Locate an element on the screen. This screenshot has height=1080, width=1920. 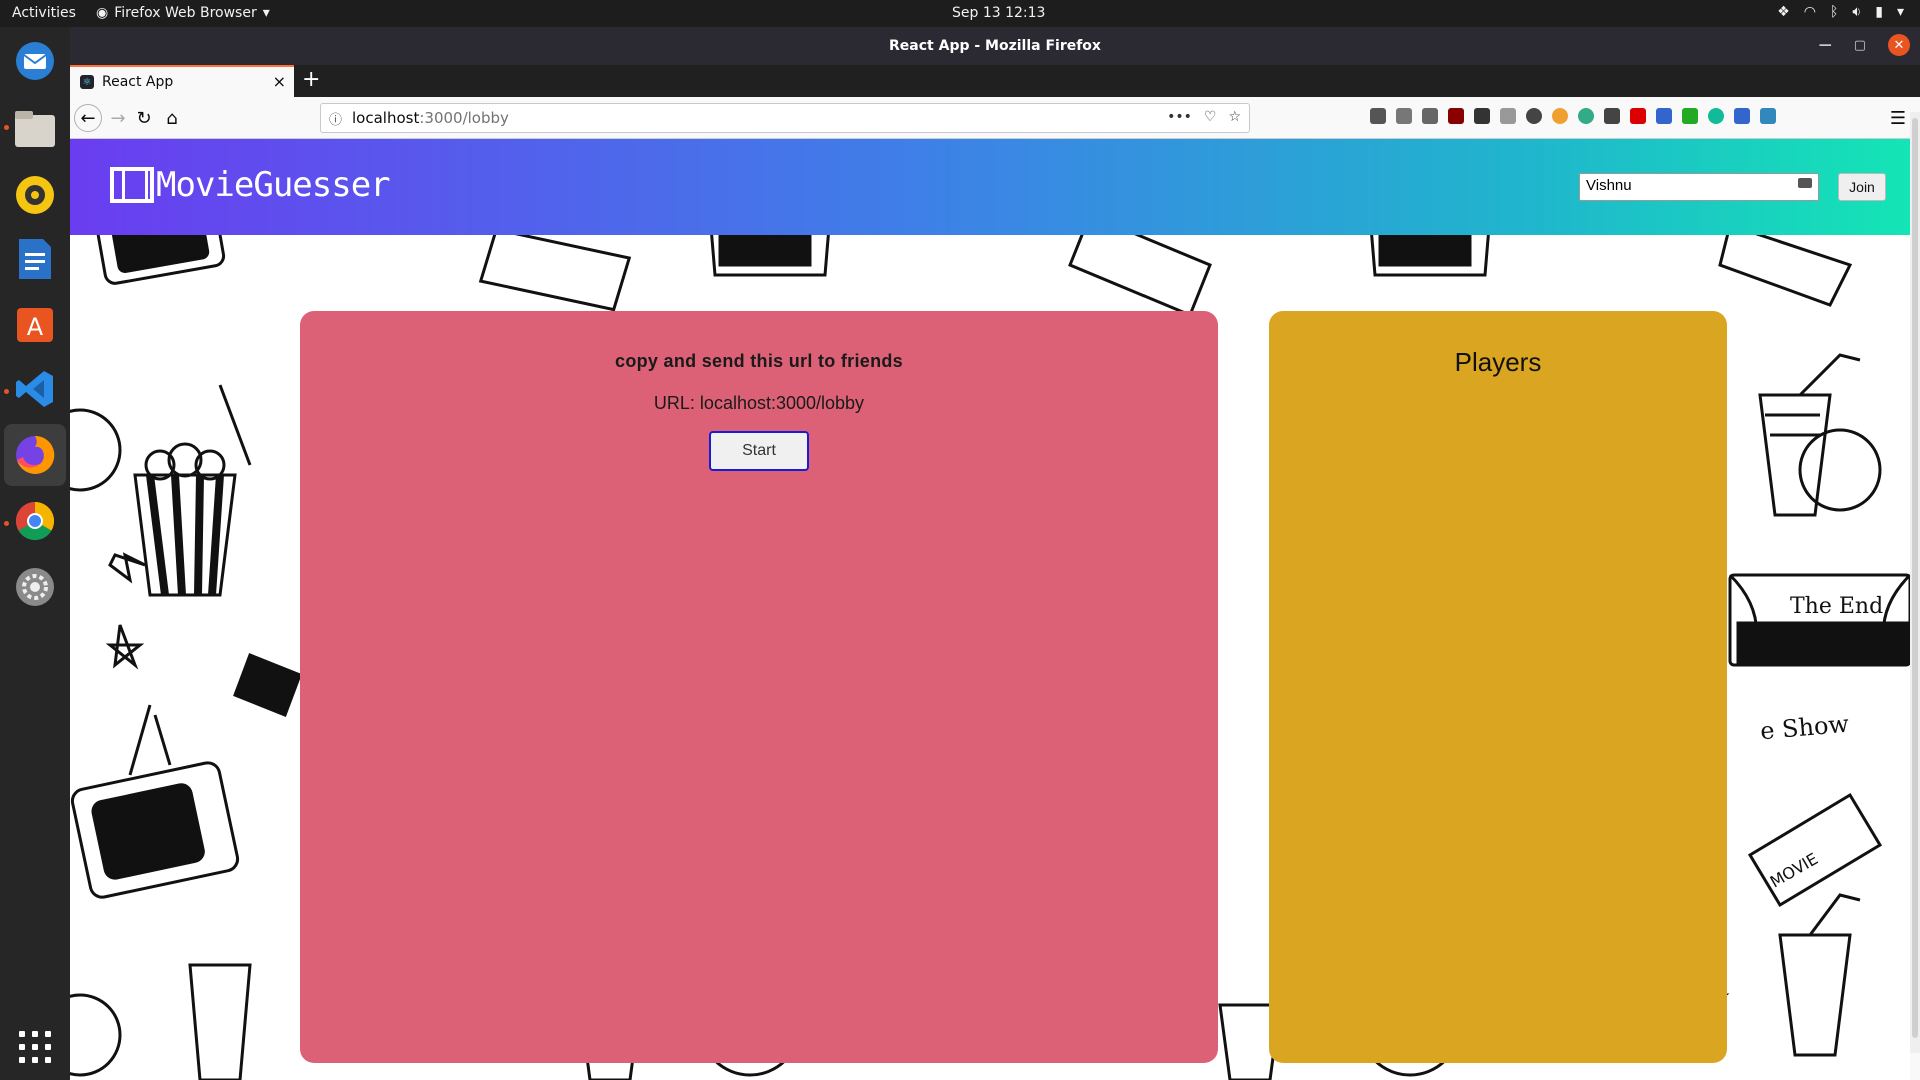
app-header: MovieGuesser Vishnu Join is located at coordinates (990, 187).